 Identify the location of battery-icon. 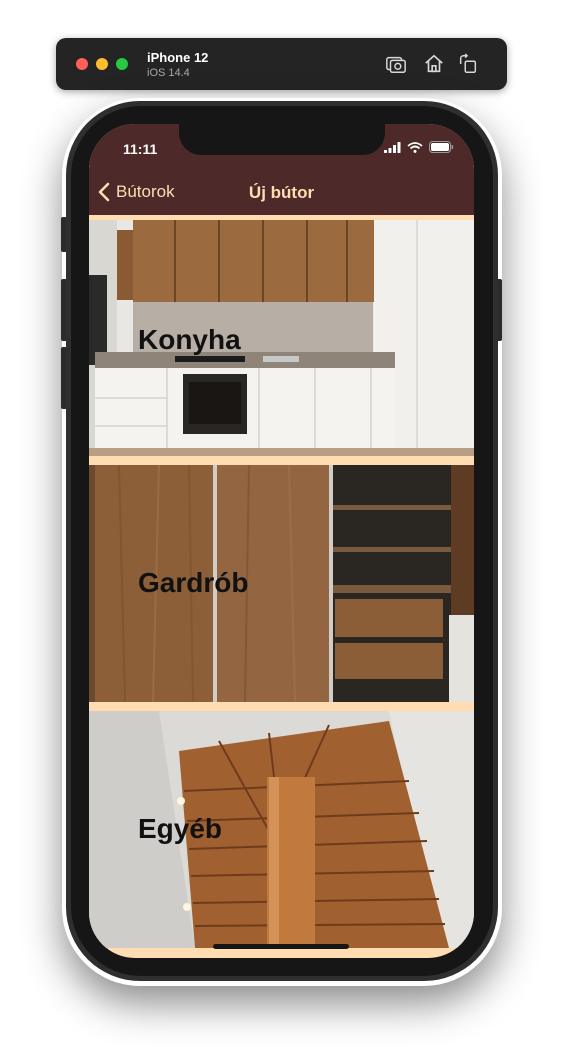
(441, 147).